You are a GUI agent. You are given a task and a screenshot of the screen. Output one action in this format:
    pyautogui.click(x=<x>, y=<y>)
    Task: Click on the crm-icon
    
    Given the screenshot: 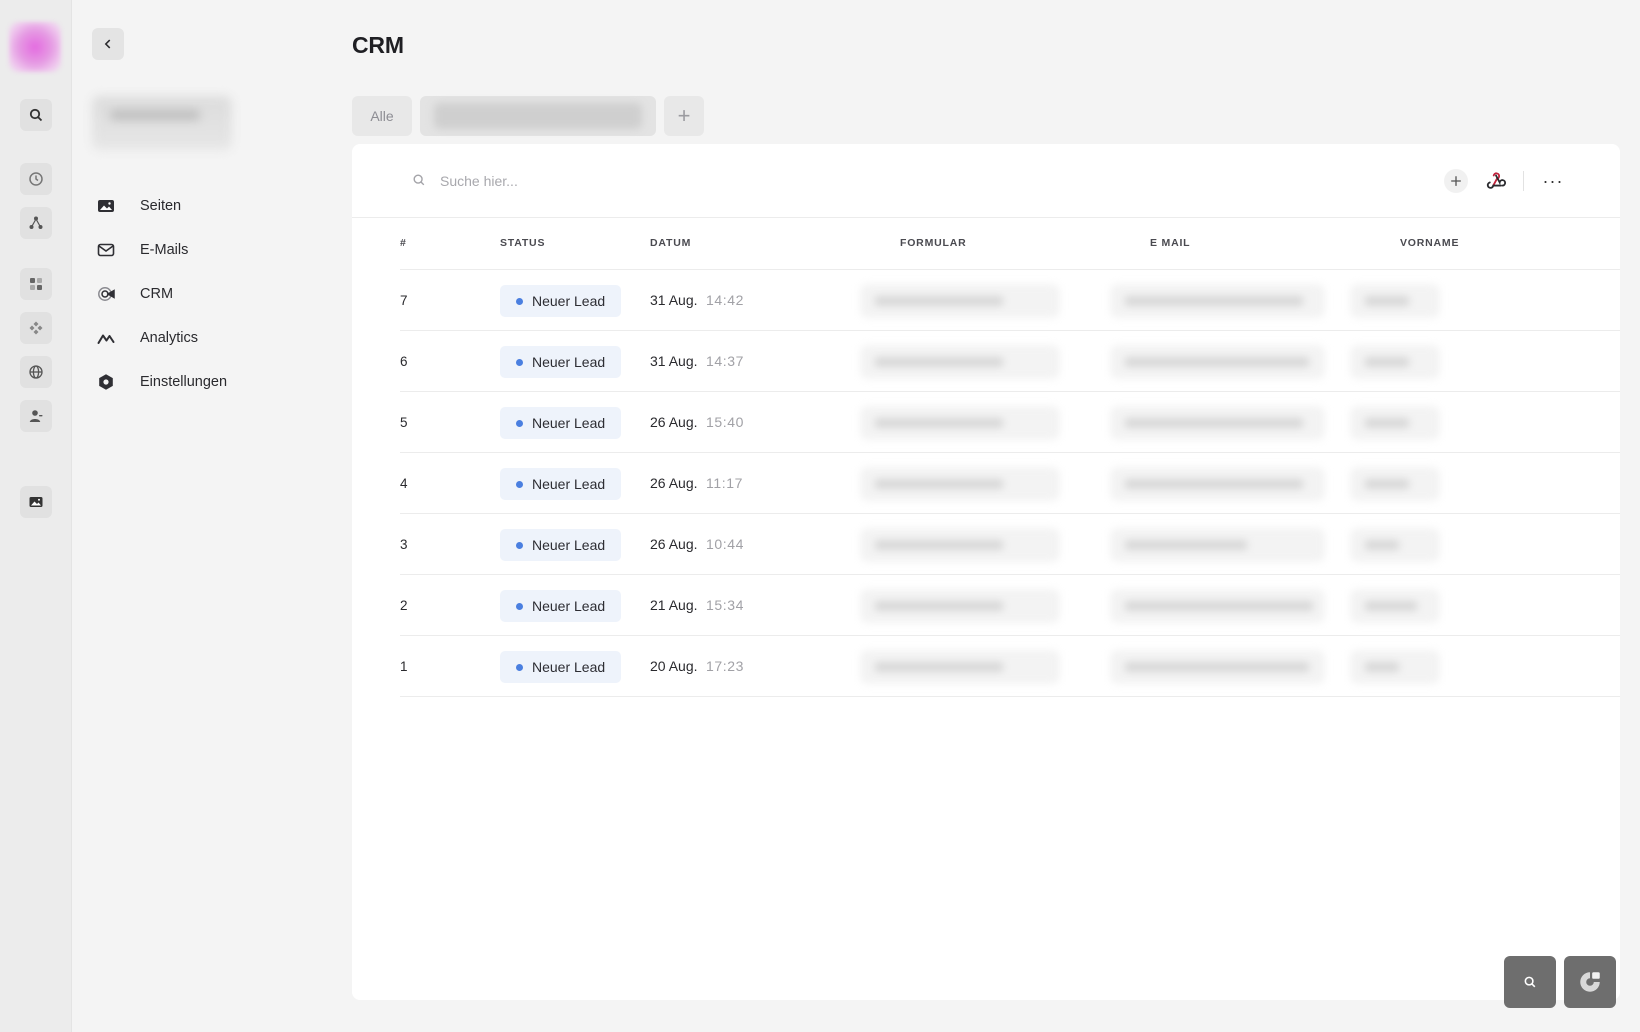 What is the action you would take?
    pyautogui.click(x=106, y=294)
    